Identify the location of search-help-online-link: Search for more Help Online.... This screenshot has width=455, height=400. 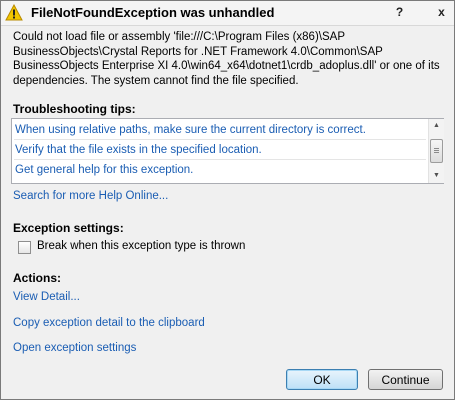
(90, 196).